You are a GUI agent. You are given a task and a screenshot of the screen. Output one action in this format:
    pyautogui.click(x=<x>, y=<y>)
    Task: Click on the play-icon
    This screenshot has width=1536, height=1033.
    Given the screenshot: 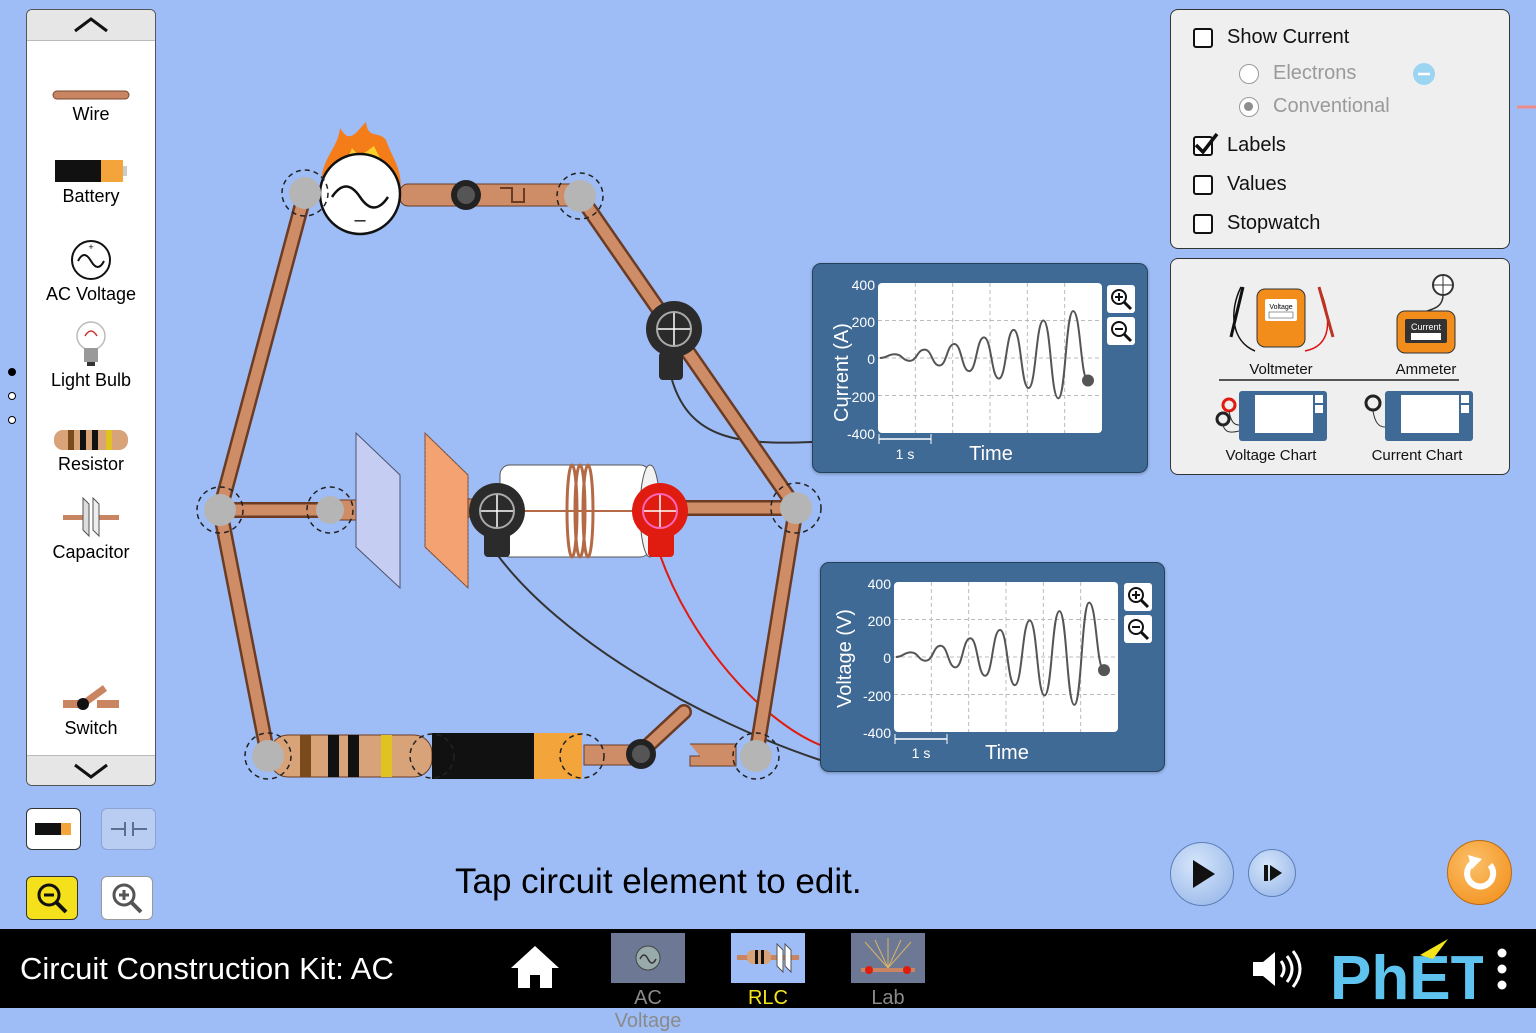 What is the action you would take?
    pyautogui.click(x=1204, y=874)
    